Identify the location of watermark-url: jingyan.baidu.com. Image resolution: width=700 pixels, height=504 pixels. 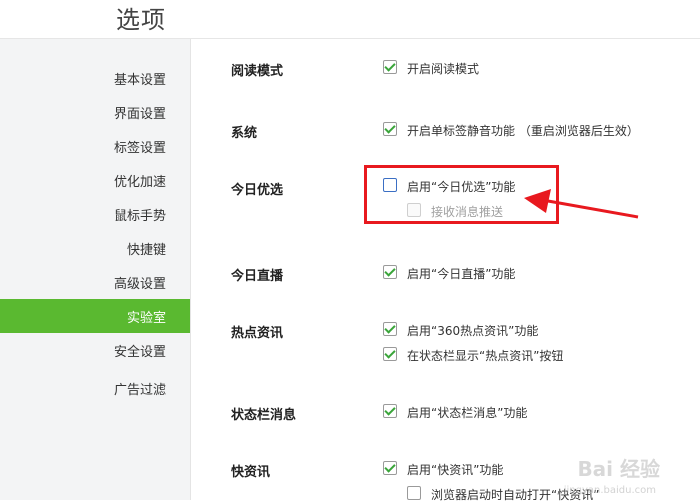
(609, 490).